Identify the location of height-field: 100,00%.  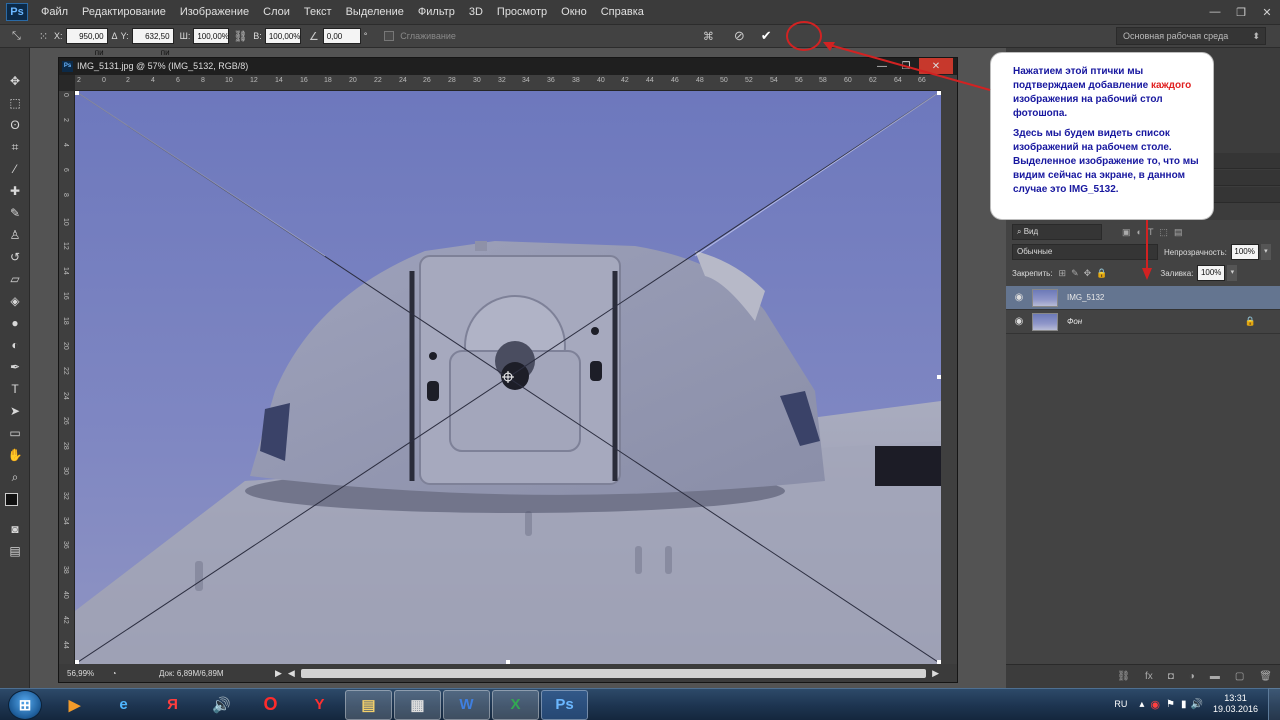
(282, 36).